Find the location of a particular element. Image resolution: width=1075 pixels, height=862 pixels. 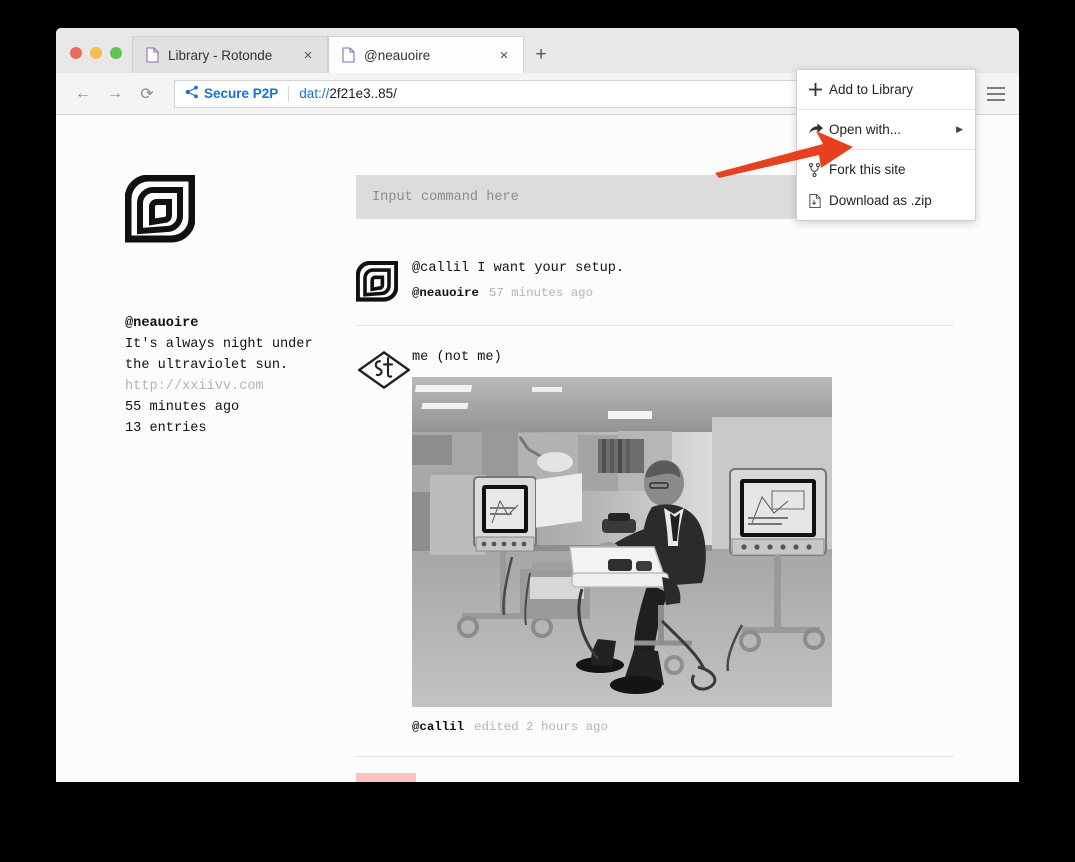

forward-icon: → is located at coordinates (115, 94).